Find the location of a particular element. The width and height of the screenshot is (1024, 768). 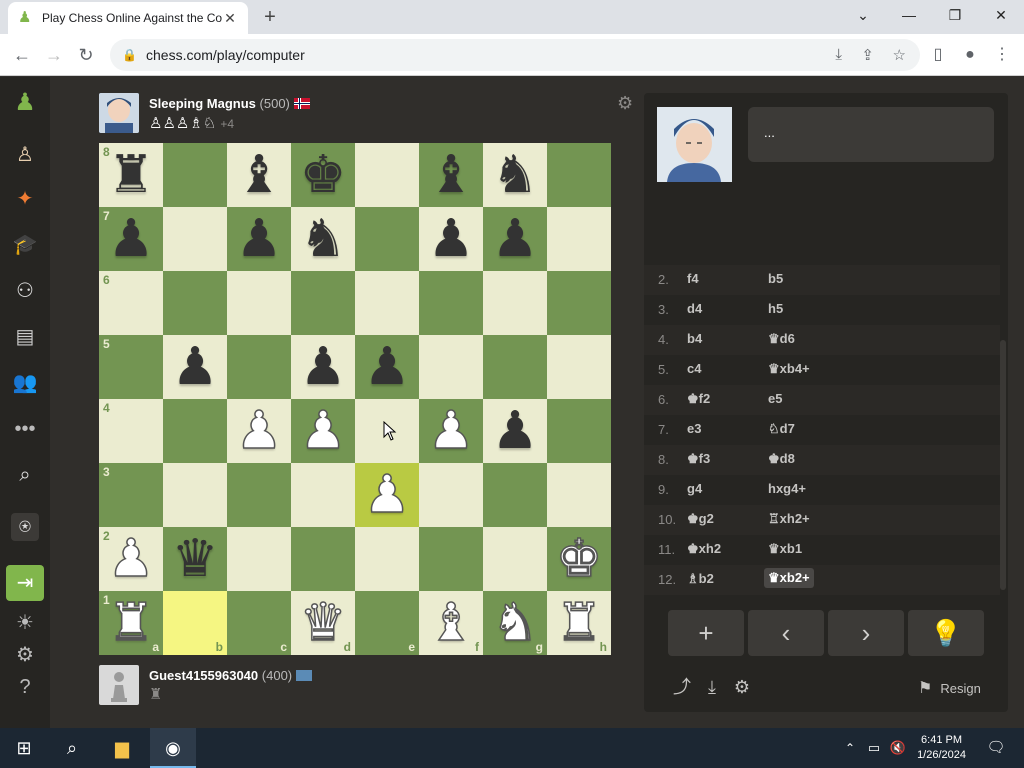

white-rook-piece: ♜ is located at coordinates (131, 623).